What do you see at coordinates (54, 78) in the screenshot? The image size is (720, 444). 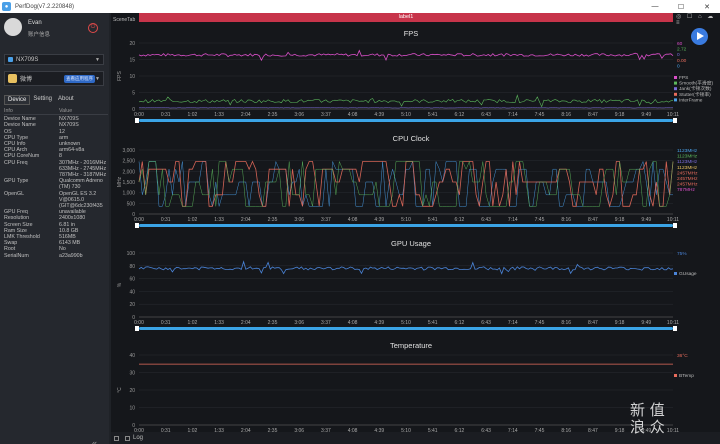 I see `app-select: 微博 查看应用程序 ▼` at bounding box center [54, 78].